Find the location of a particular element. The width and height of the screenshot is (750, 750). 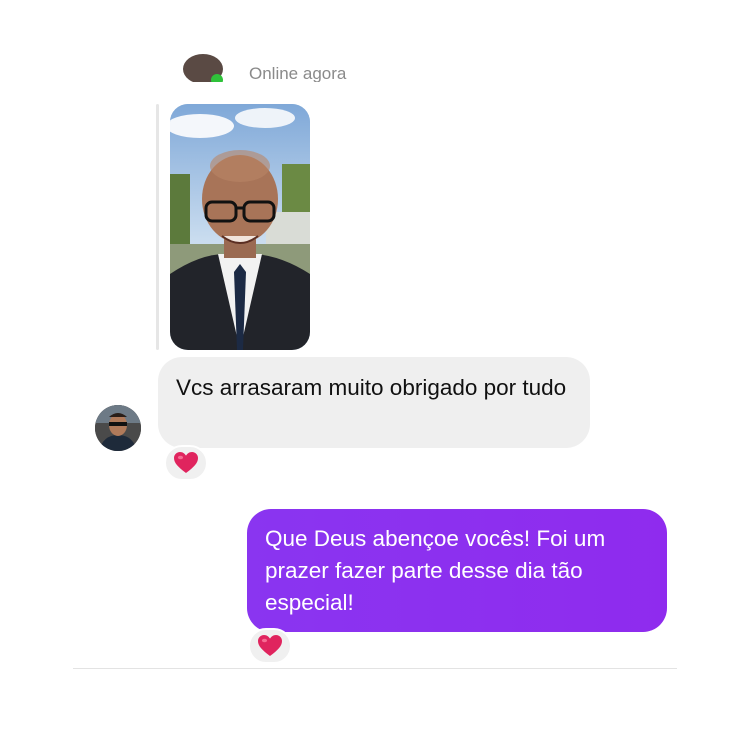

online-status: Online agora is located at coordinates (298, 73).